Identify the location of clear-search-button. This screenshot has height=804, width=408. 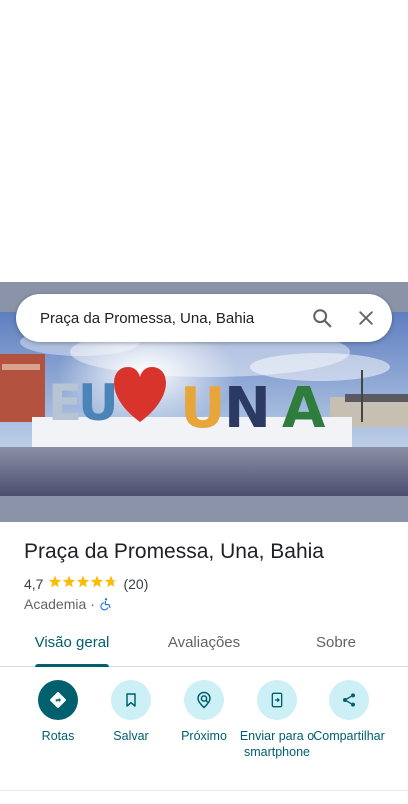
(366, 318).